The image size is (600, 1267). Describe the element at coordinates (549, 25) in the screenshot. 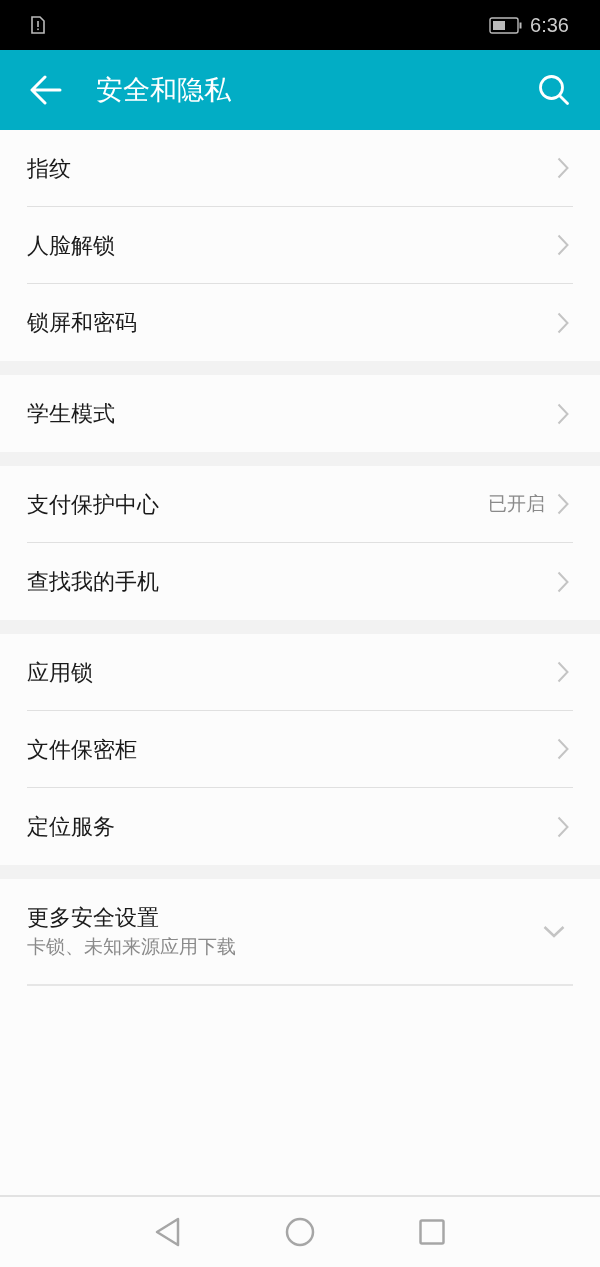

I see `clock-time: 6:36` at that location.